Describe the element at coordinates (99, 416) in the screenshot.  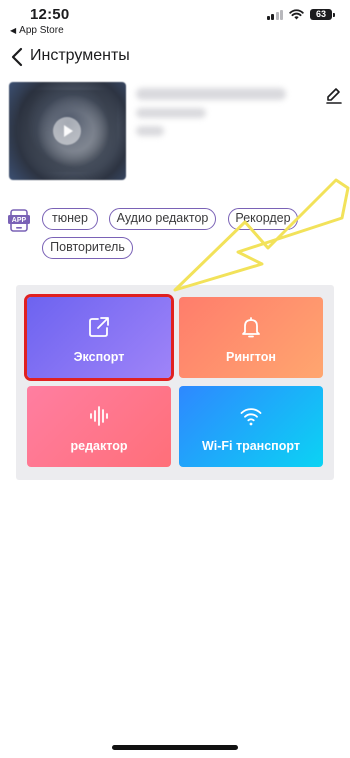
I see `waveform-icon` at that location.